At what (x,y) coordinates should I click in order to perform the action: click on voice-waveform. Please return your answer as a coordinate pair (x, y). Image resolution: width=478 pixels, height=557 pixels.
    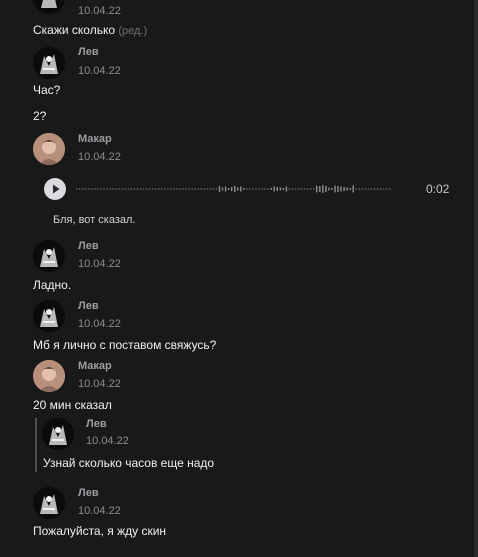
    Looking at the image, I should click on (234, 189).